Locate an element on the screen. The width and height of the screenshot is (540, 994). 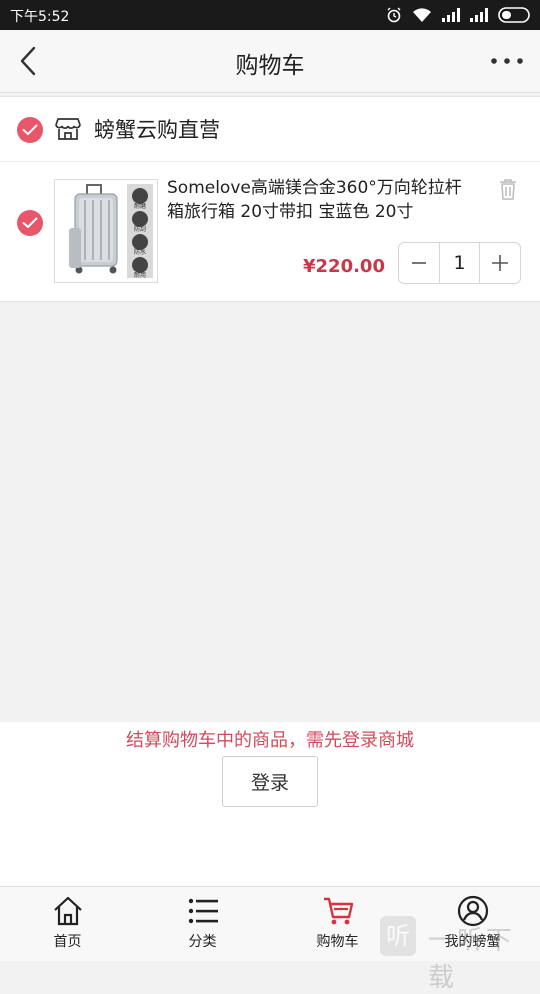
item-select-checkbox is located at coordinates (30, 223).